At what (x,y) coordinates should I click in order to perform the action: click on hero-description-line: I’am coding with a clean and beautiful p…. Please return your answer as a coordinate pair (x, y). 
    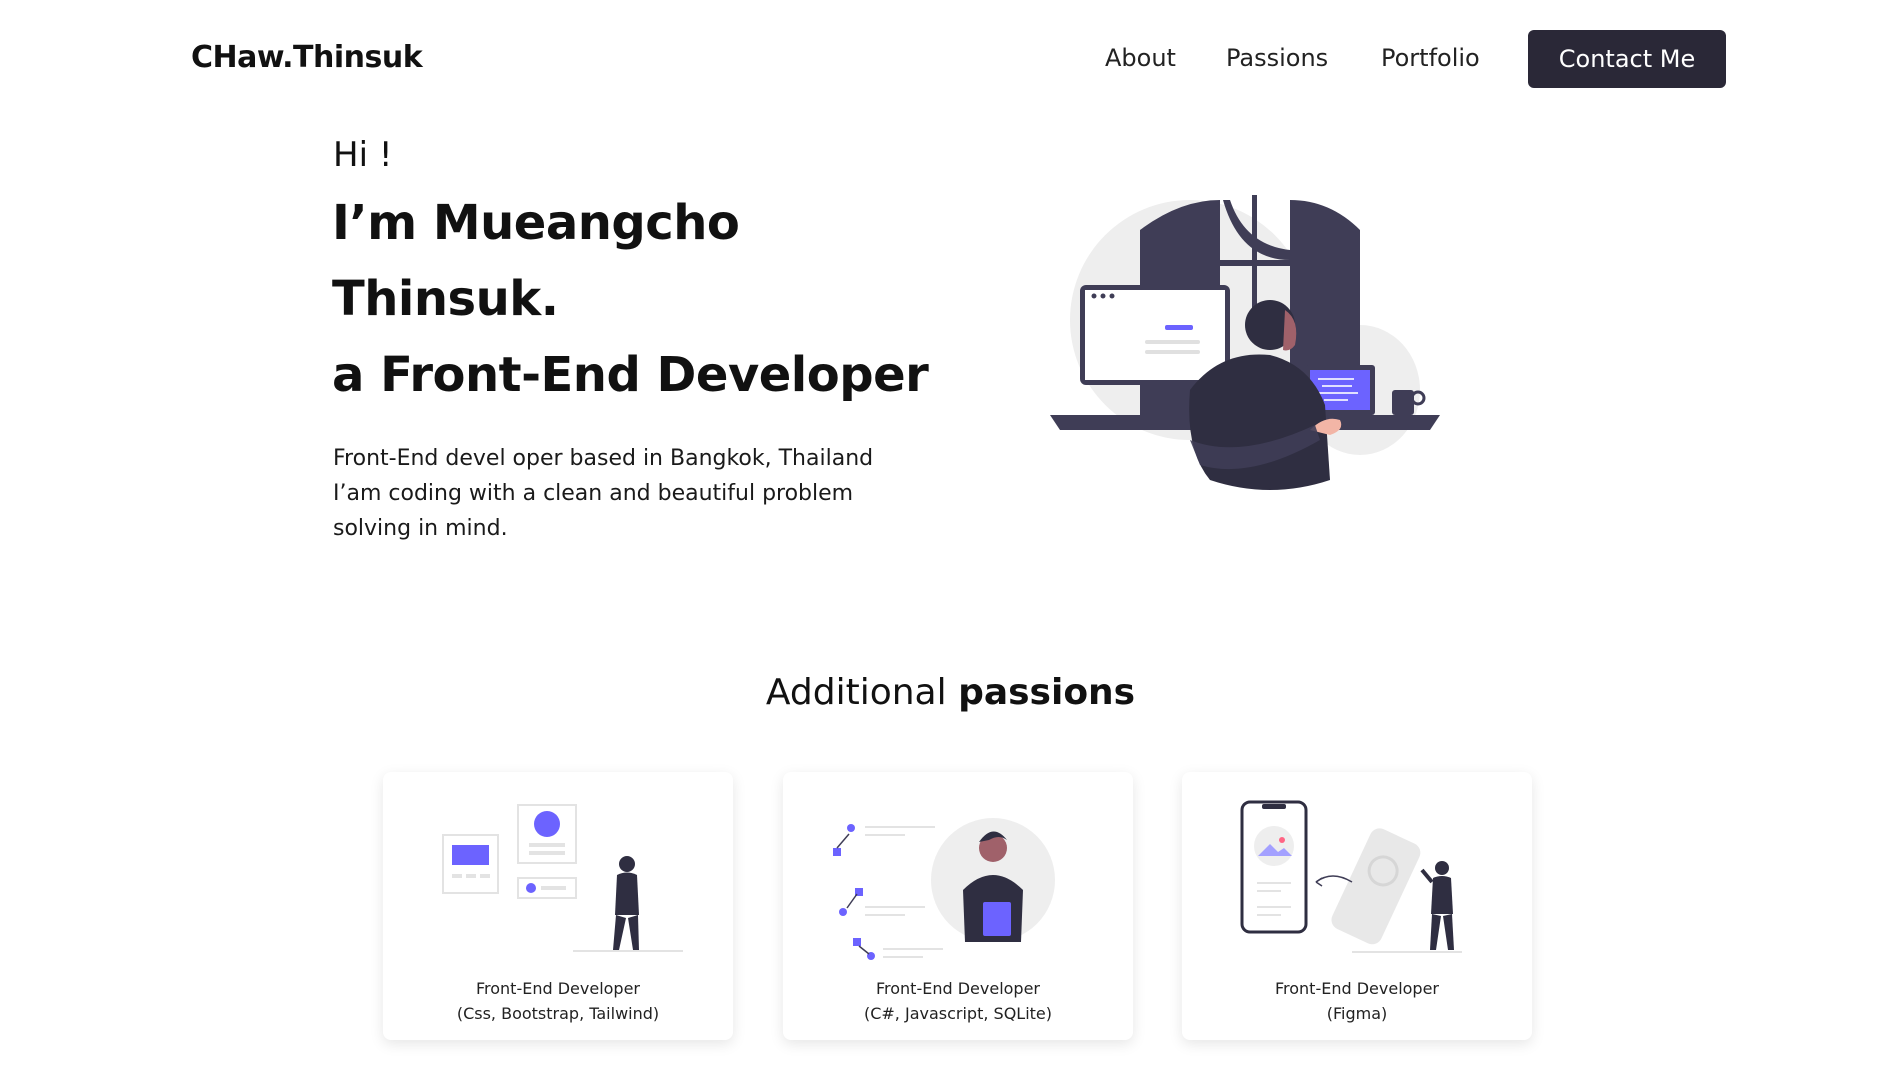
    Looking at the image, I should click on (593, 493).